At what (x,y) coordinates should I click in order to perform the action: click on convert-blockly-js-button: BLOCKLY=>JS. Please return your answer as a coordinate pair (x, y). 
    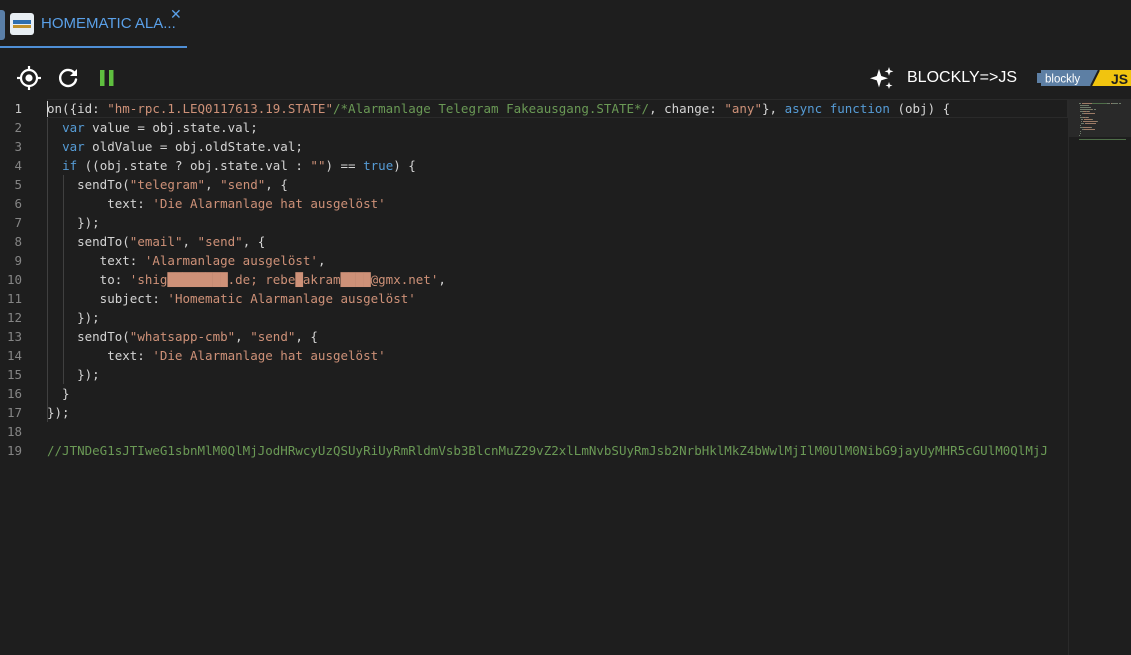
    Looking at the image, I should click on (962, 78).